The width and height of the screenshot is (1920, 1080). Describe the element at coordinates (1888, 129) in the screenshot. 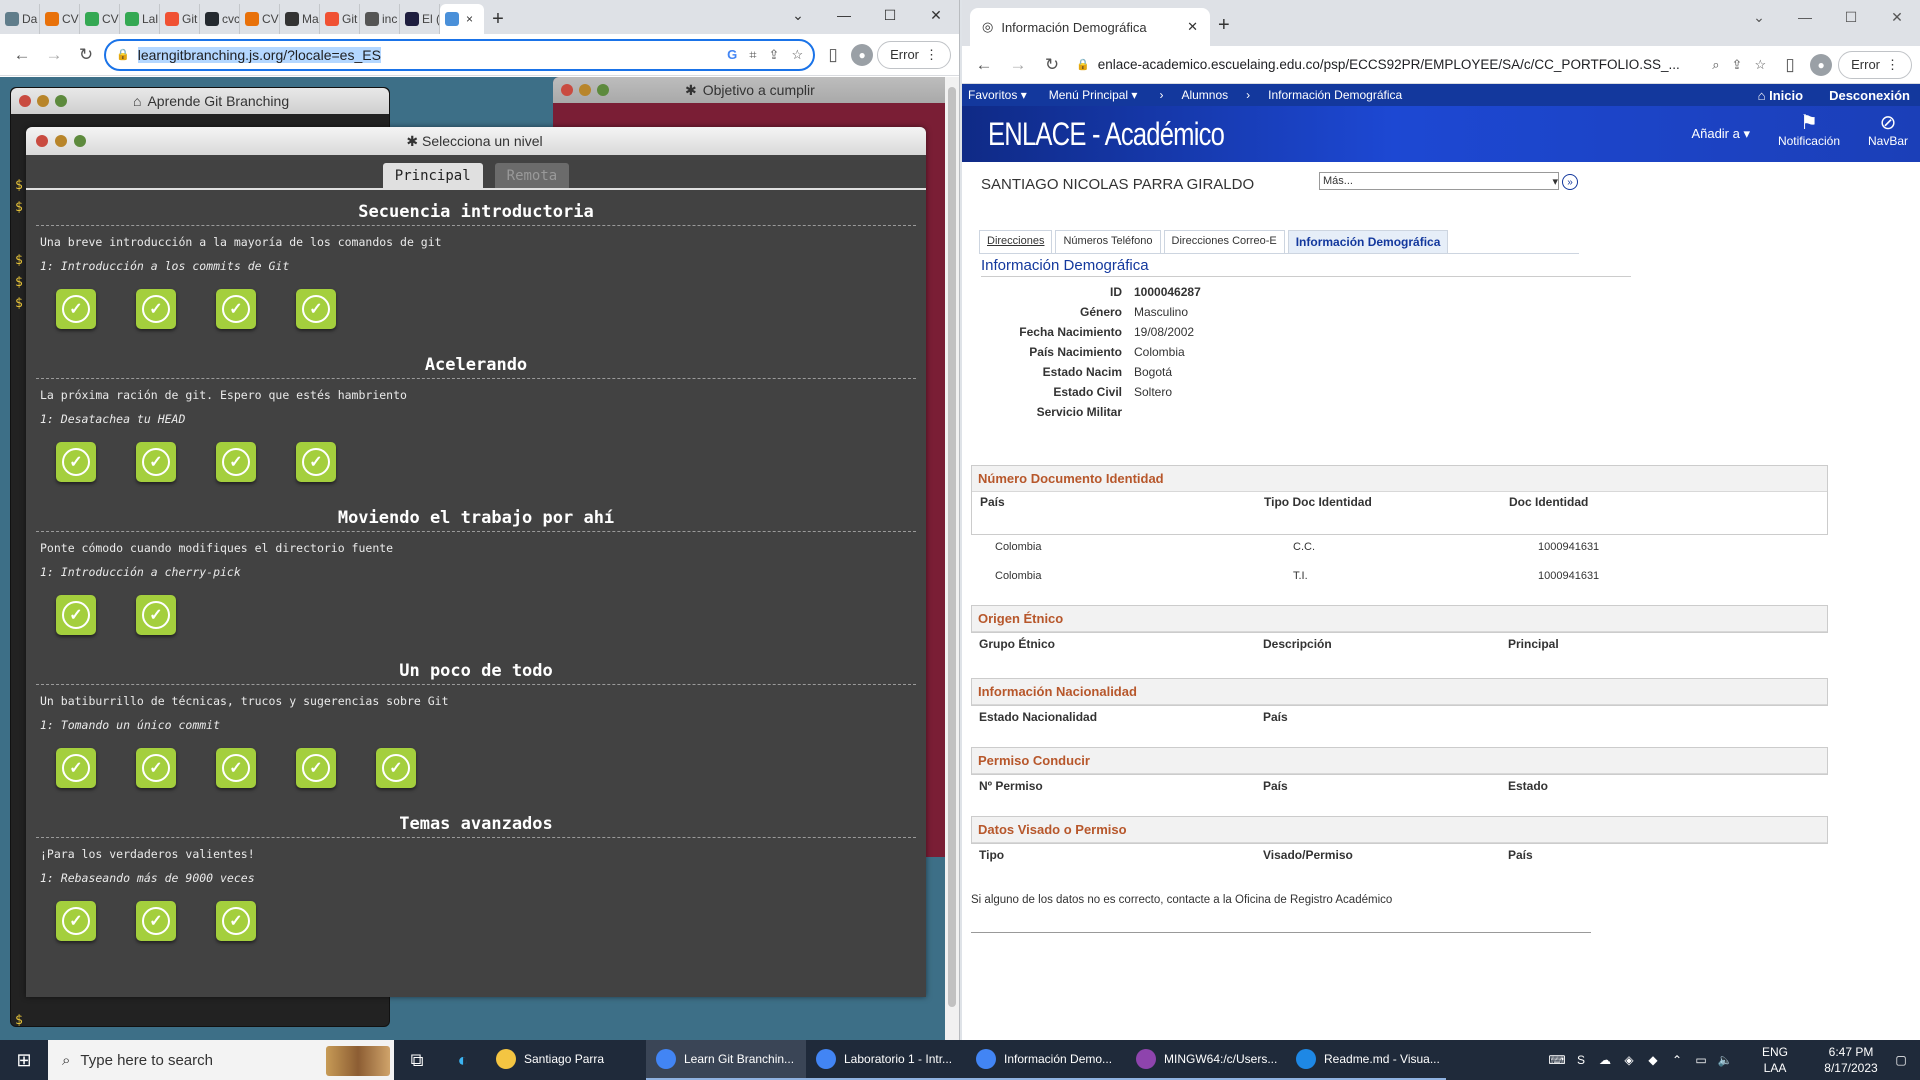

I see `navbar-button: ⊘ NavBar` at that location.